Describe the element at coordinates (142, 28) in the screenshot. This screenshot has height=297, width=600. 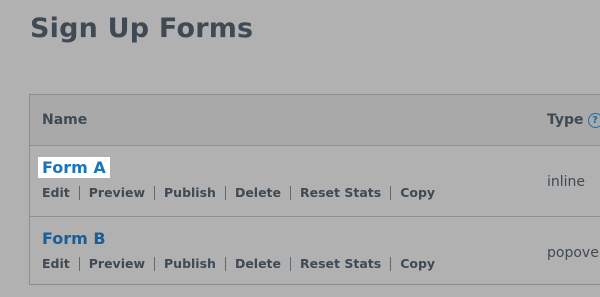
I see `page-title: Sign Up Forms` at that location.